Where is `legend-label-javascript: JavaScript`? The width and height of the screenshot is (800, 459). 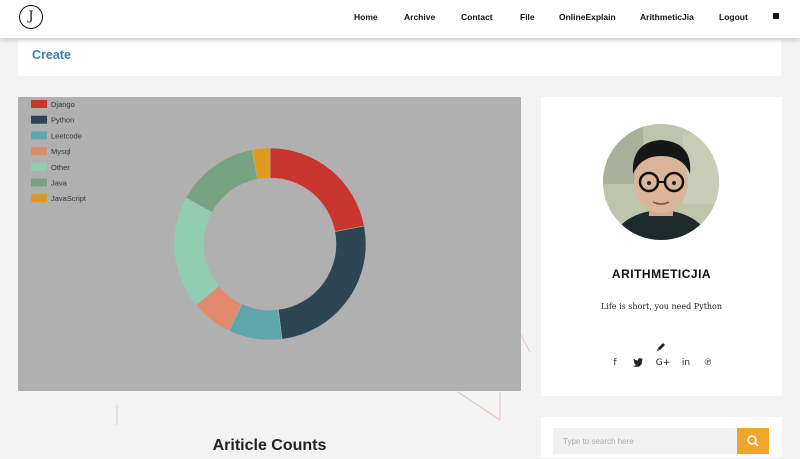
legend-label-javascript: JavaScript is located at coordinates (69, 198).